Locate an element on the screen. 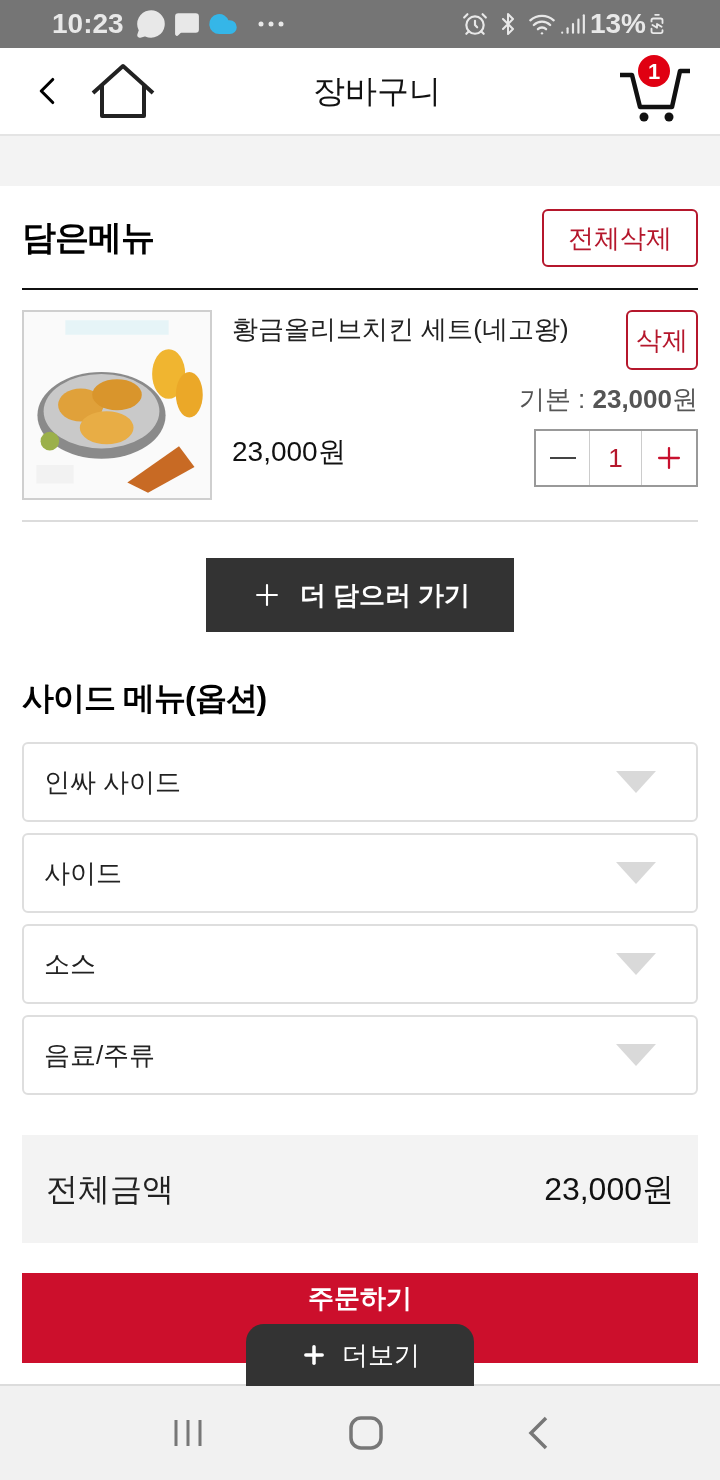 Image resolution: width=720 pixels, height=1480 pixels. total-amount: 23,000원 is located at coordinates (609, 1189).